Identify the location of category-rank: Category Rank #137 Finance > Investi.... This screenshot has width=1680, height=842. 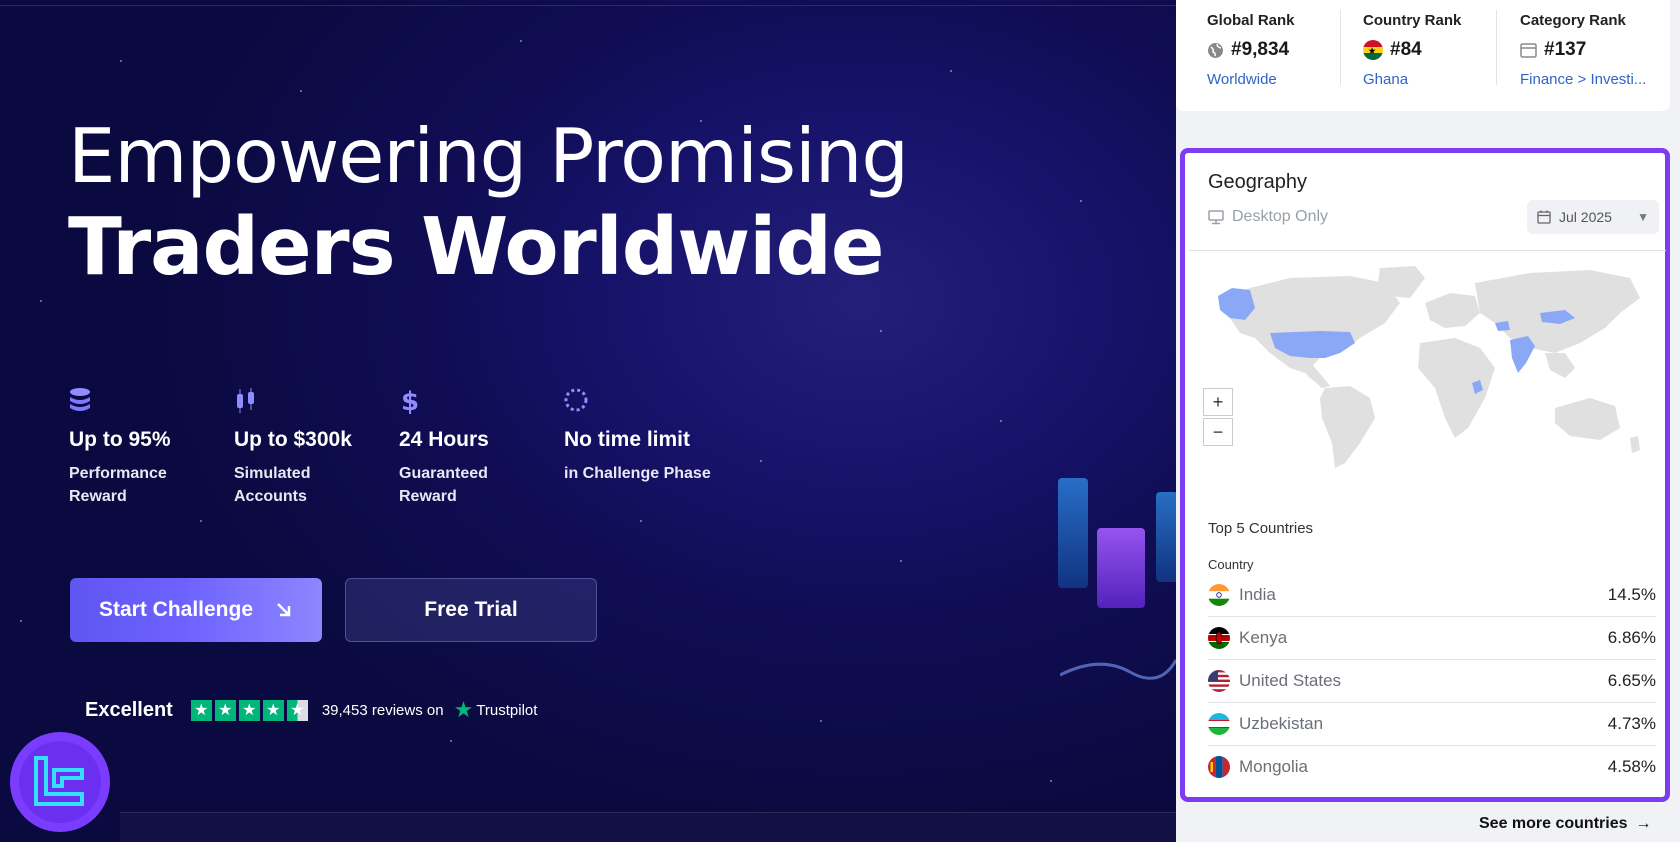
(1585, 50).